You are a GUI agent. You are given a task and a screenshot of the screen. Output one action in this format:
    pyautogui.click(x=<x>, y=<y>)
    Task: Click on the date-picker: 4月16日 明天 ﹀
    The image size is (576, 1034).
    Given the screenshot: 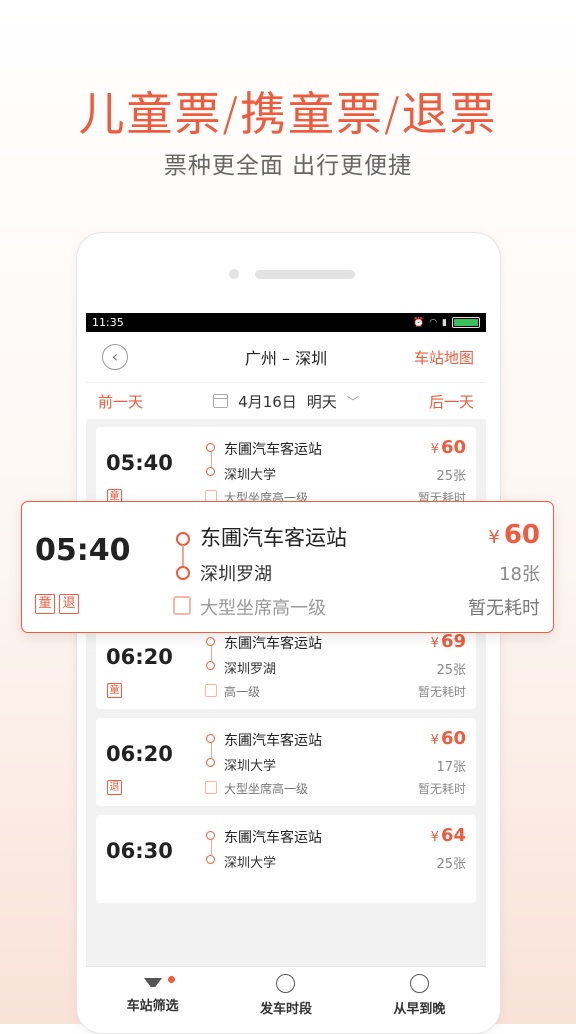 What is the action you would take?
    pyautogui.click(x=286, y=401)
    